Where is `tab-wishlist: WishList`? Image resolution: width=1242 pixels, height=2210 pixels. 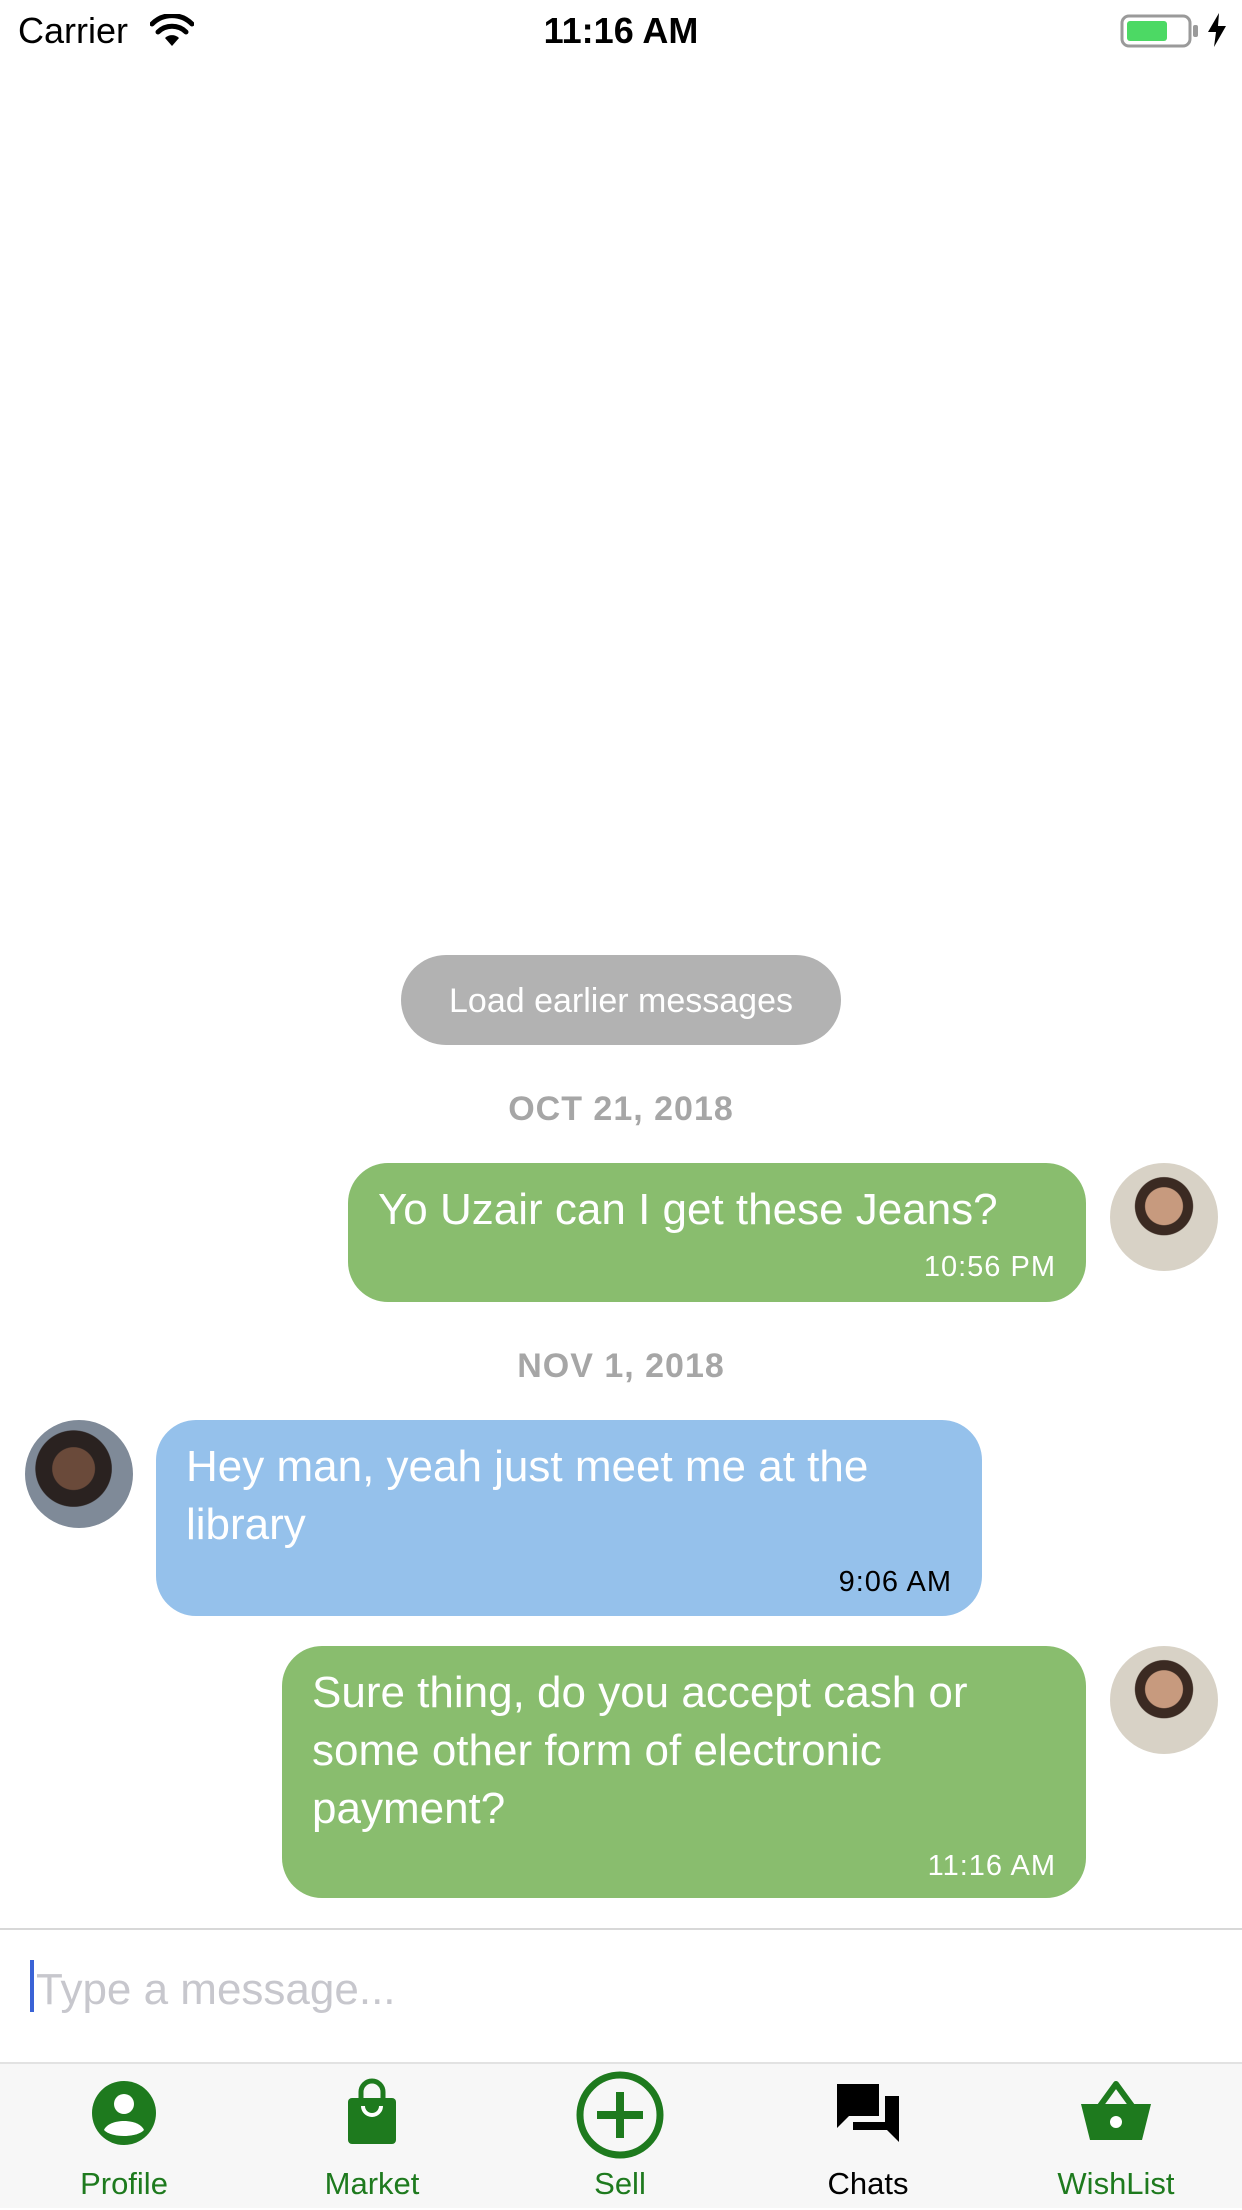 tab-wishlist: WishList is located at coordinates (1116, 2137).